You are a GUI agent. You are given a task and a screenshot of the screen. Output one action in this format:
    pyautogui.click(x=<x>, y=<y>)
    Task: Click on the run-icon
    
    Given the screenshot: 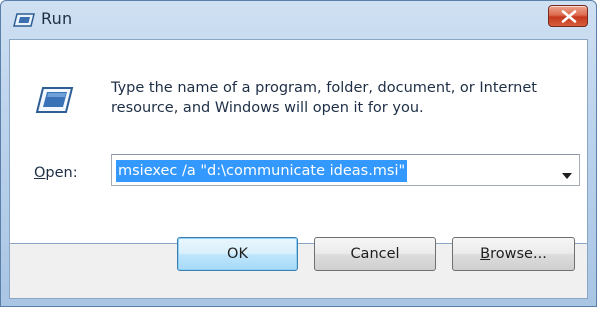 What is the action you would take?
    pyautogui.click(x=24, y=20)
    